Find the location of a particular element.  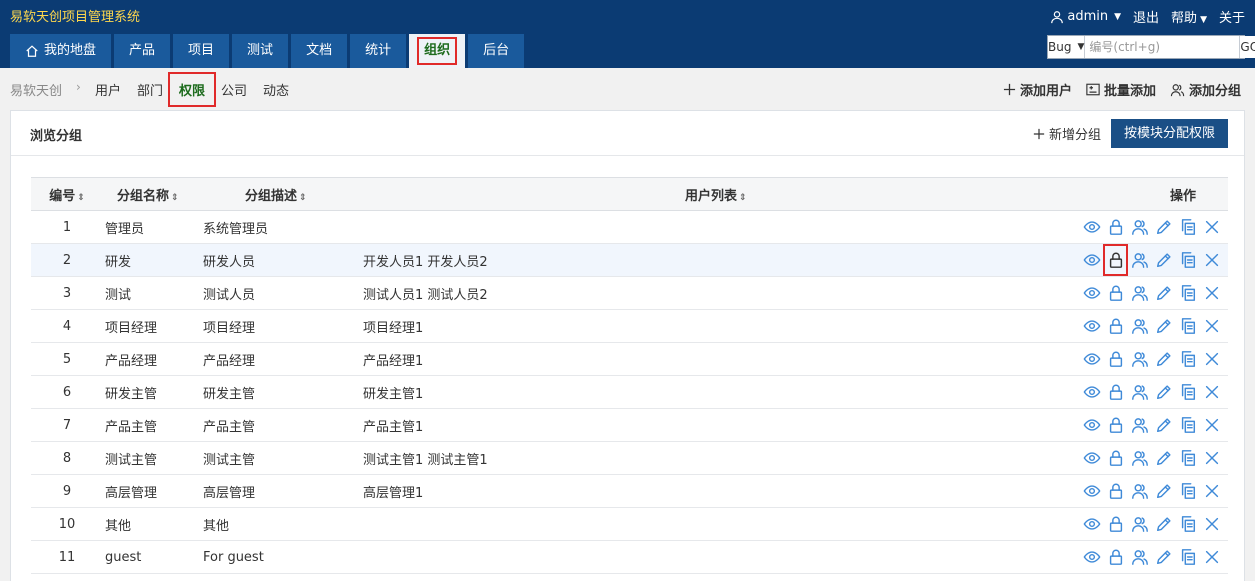

new-group-button: 新增分组 is located at coordinates (1067, 133).